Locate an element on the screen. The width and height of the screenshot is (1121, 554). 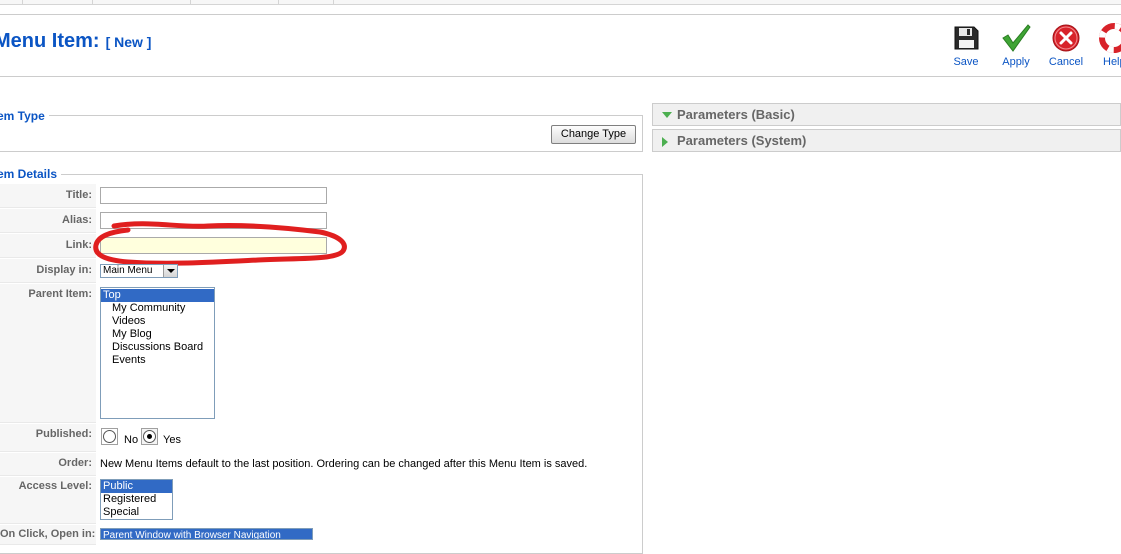
change-type-button: Change Type is located at coordinates (593, 134).